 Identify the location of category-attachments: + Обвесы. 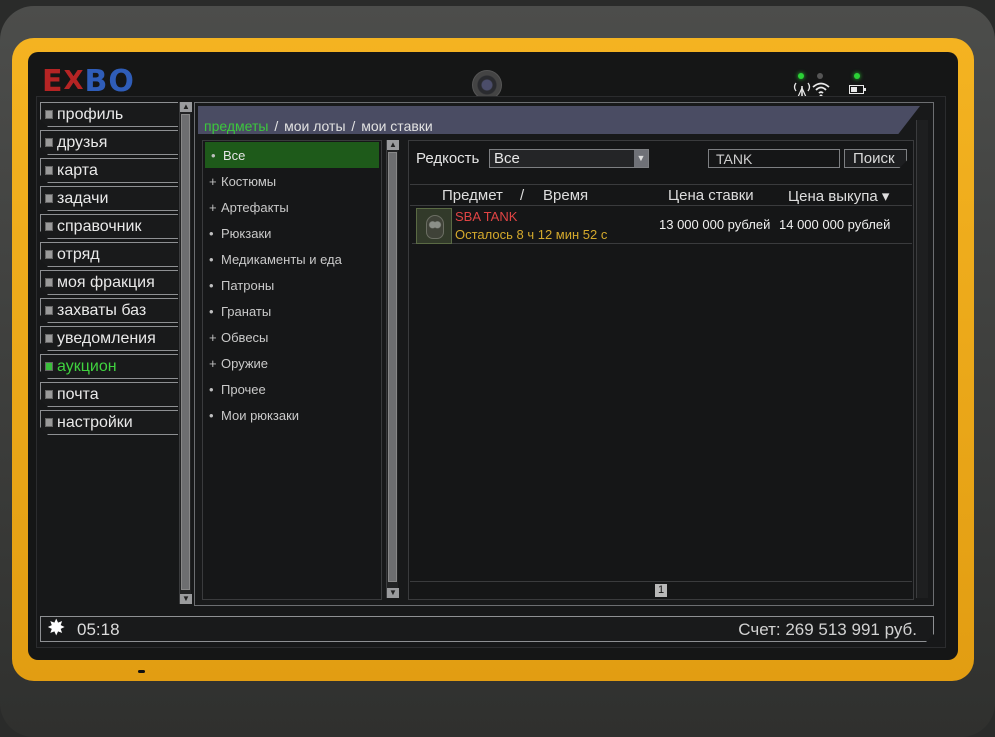
(292, 337).